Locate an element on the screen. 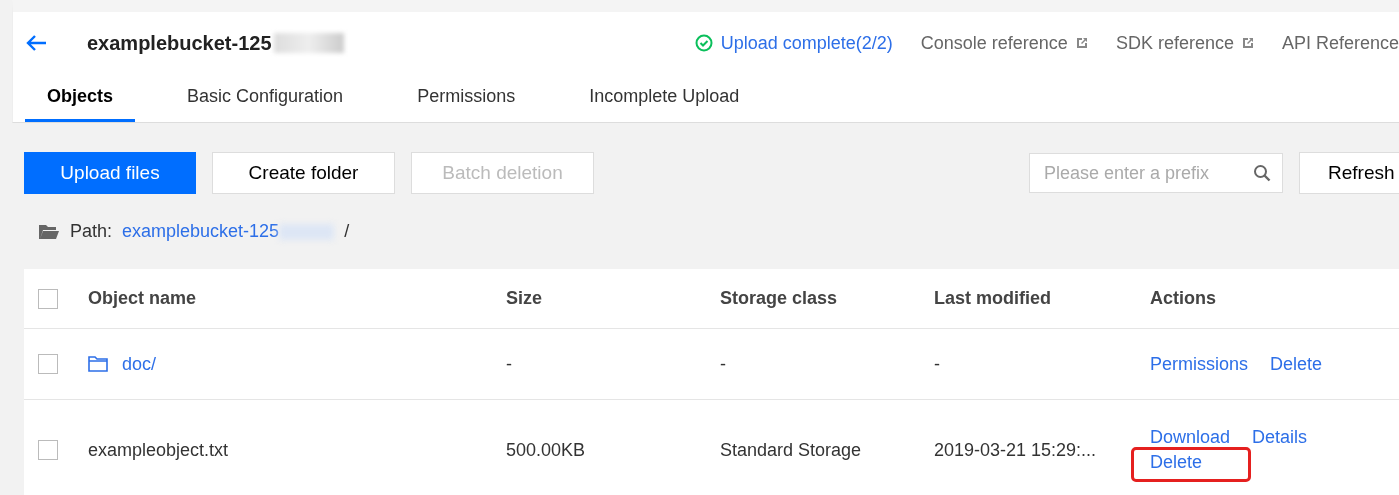  upload-status-link: Upload complete(2/2) is located at coordinates (806, 43).